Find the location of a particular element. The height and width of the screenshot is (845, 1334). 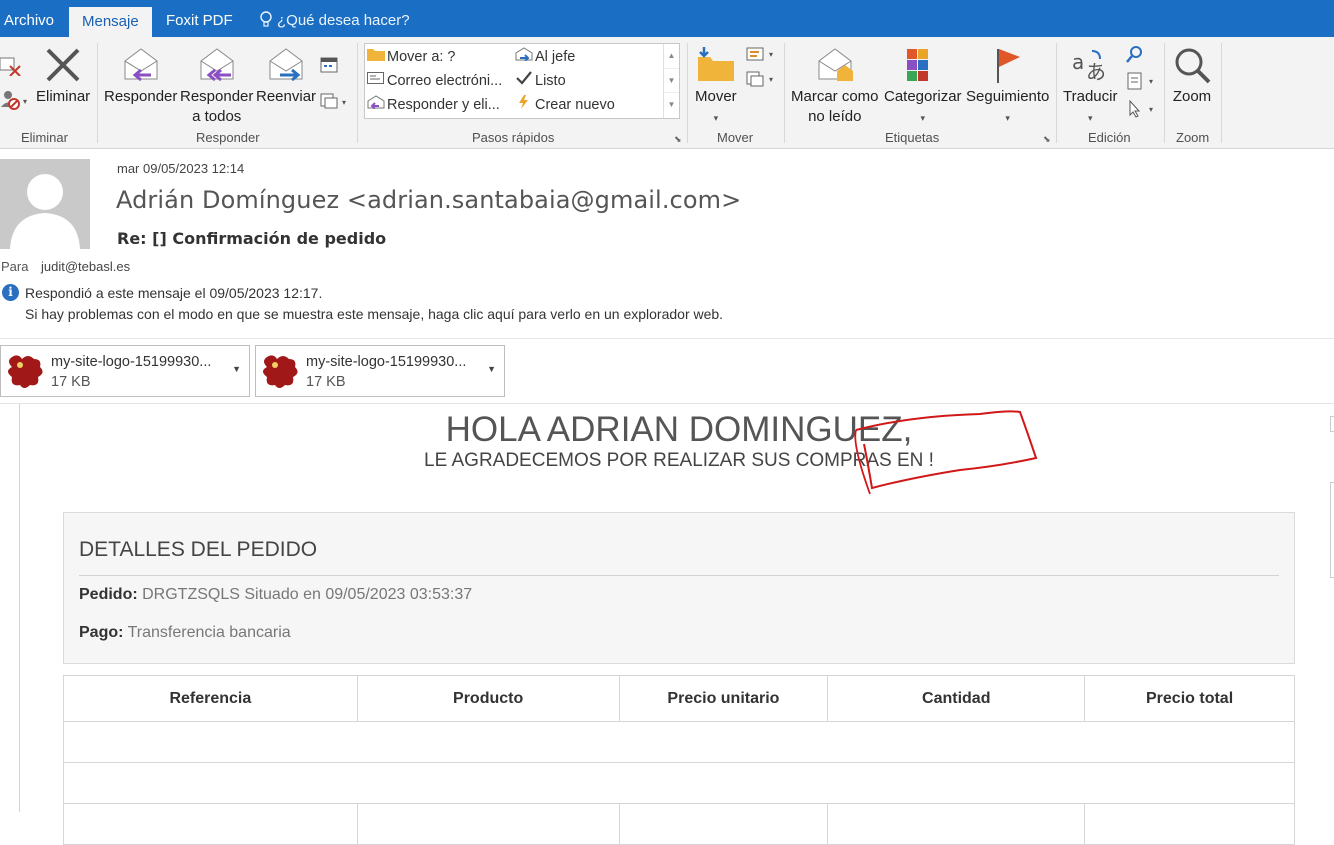

categorizar-button: Categorizar ▾ is located at coordinates (923, 86).